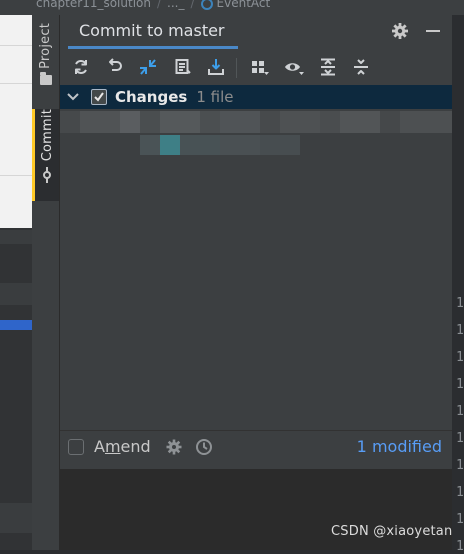  Describe the element at coordinates (183, 67) in the screenshot. I see `shelve-icon` at that location.